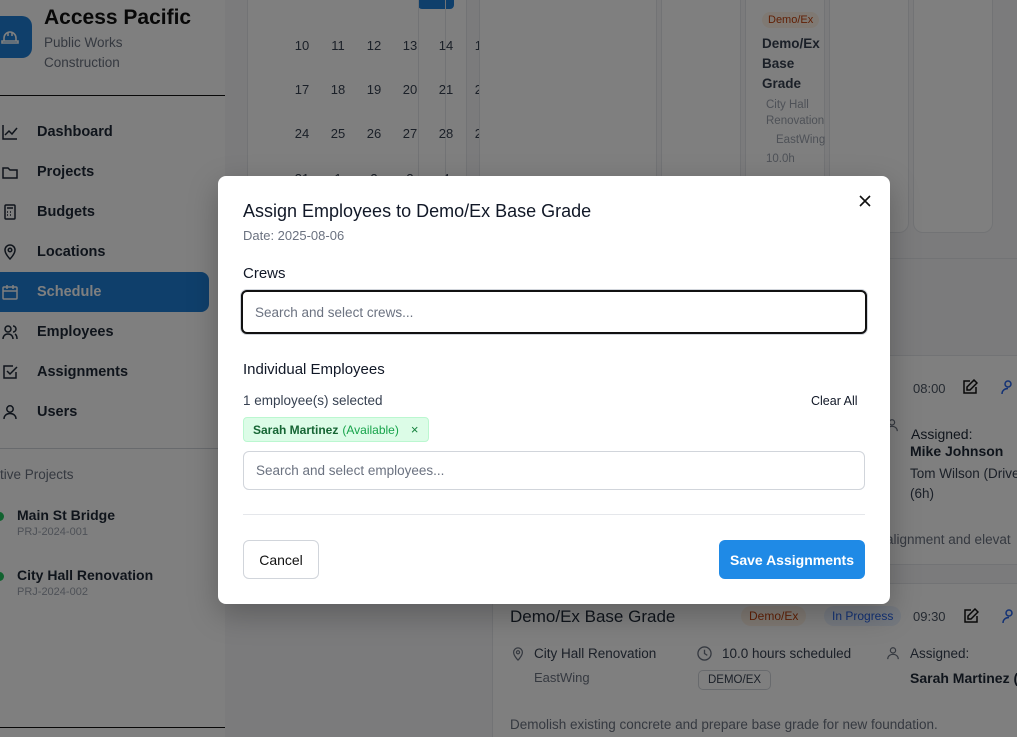 The image size is (1017, 737). Describe the element at coordinates (294, 235) in the screenshot. I see `modal-date: Date: 2025-08-06` at that location.